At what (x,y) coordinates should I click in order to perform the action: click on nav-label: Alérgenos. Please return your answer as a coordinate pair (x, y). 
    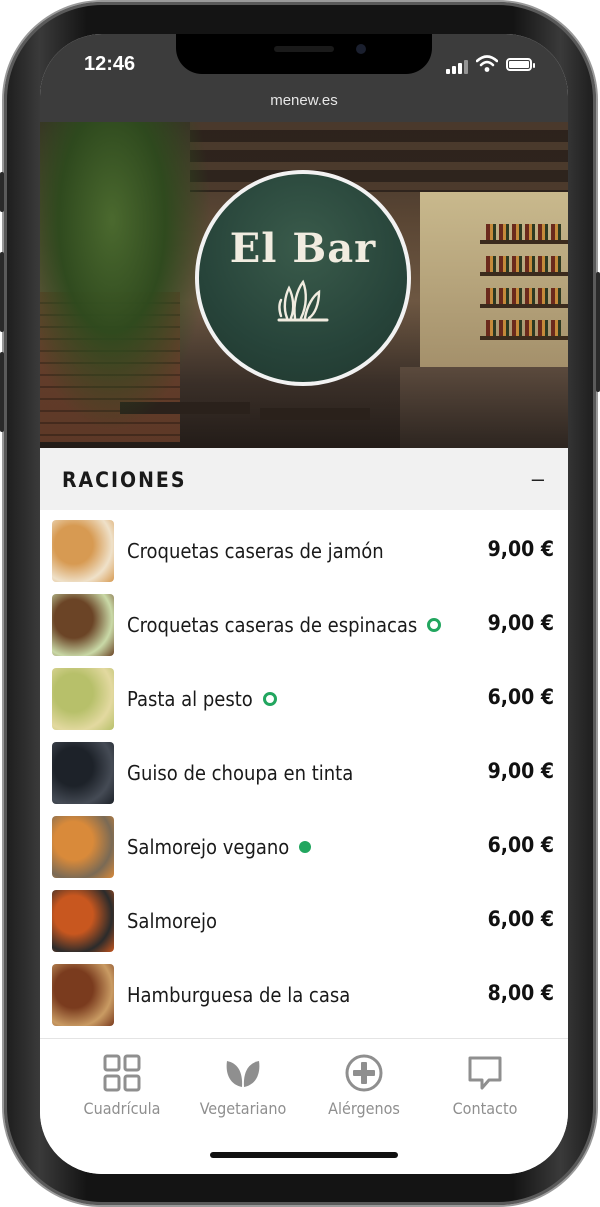
    Looking at the image, I should click on (364, 1108).